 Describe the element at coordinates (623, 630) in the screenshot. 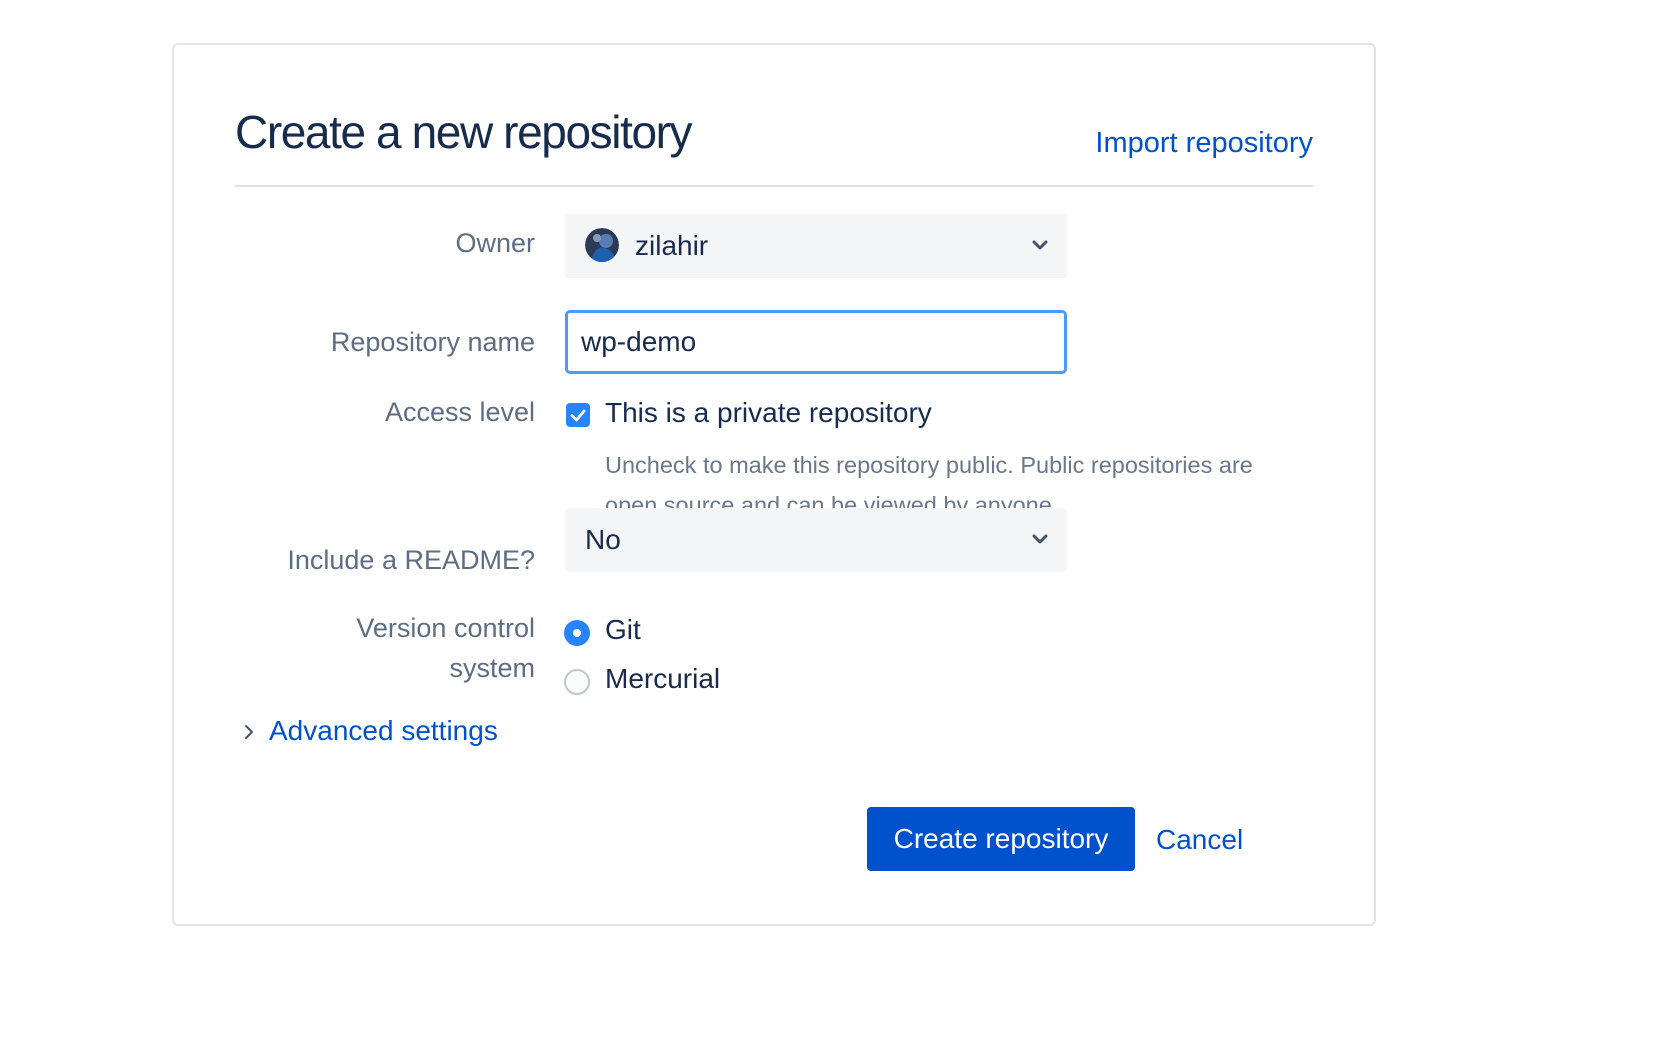

I see `git-radio-label: Git` at that location.